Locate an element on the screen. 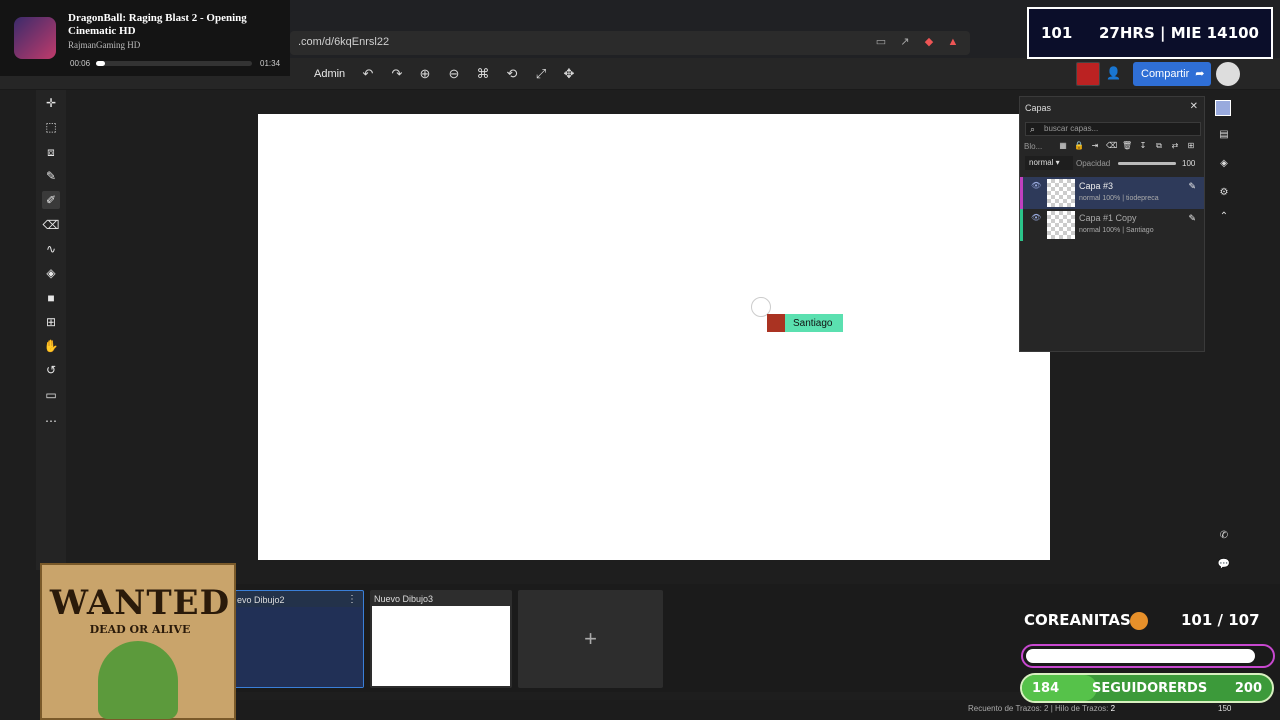 This screenshot has height=720, width=1280. redo-icon: ↷ is located at coordinates (397, 74).